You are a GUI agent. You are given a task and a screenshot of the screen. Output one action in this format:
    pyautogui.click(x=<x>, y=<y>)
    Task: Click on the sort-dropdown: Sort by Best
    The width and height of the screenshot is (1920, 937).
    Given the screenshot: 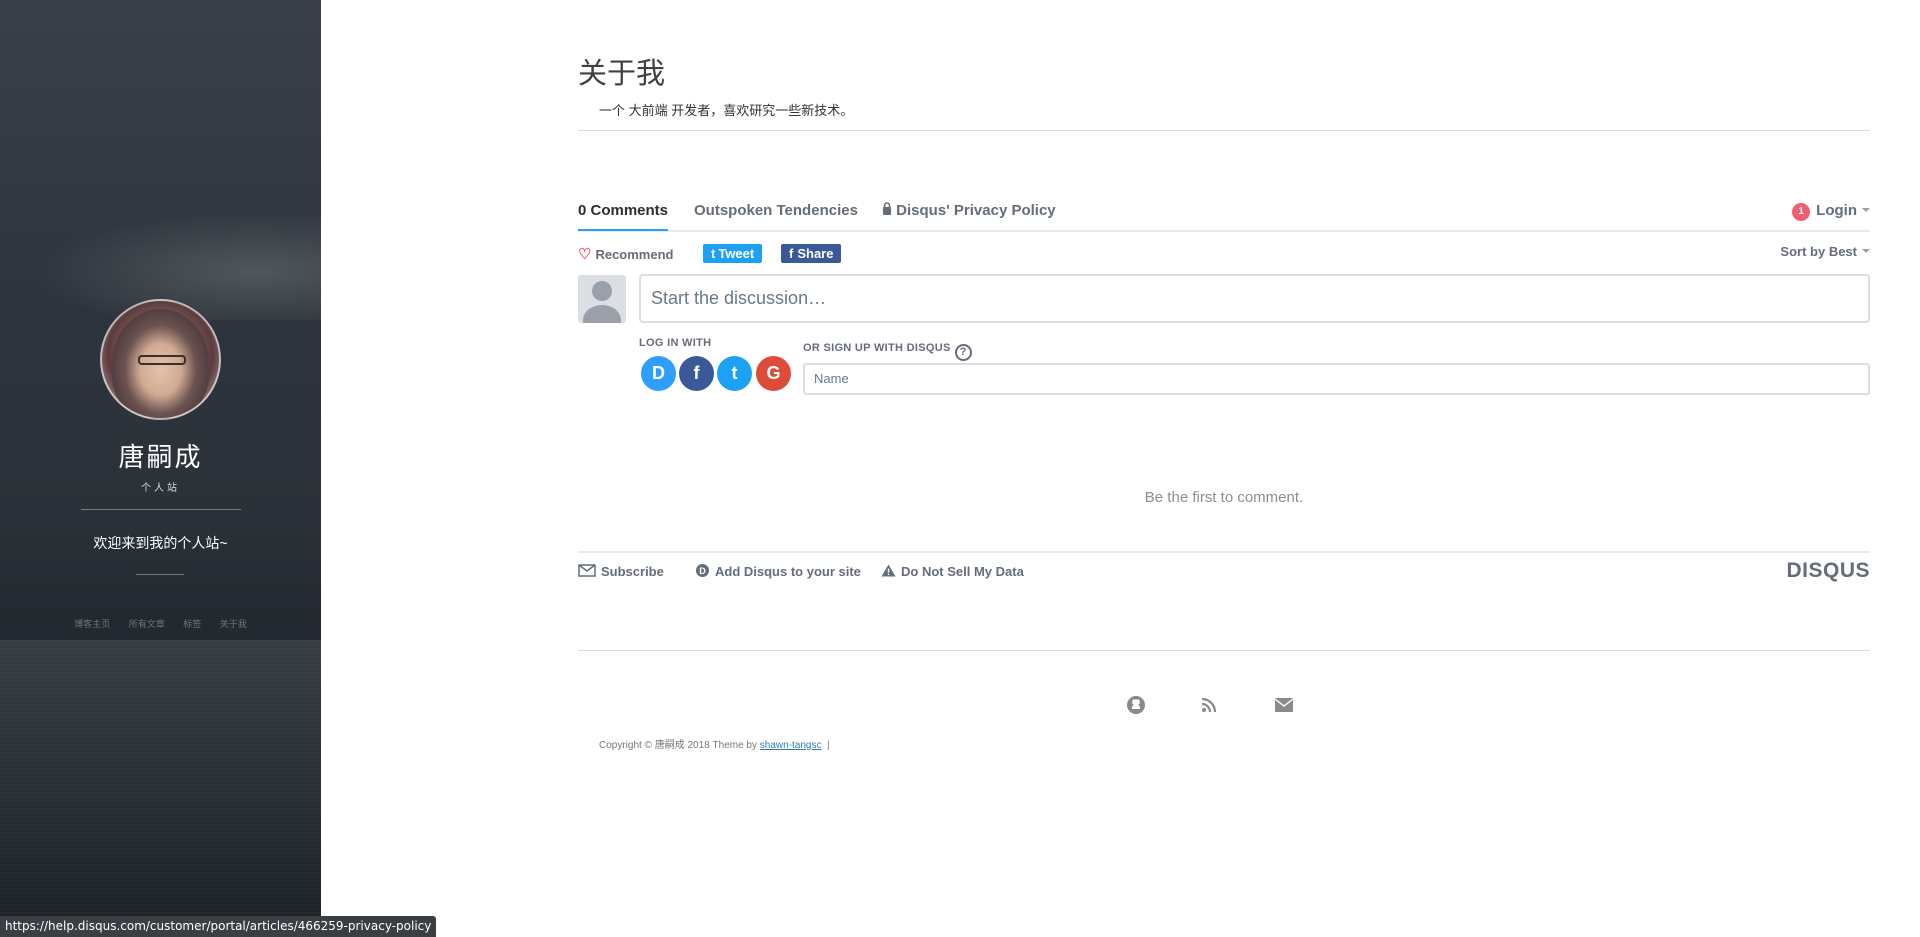 What is the action you would take?
    pyautogui.click(x=1825, y=251)
    